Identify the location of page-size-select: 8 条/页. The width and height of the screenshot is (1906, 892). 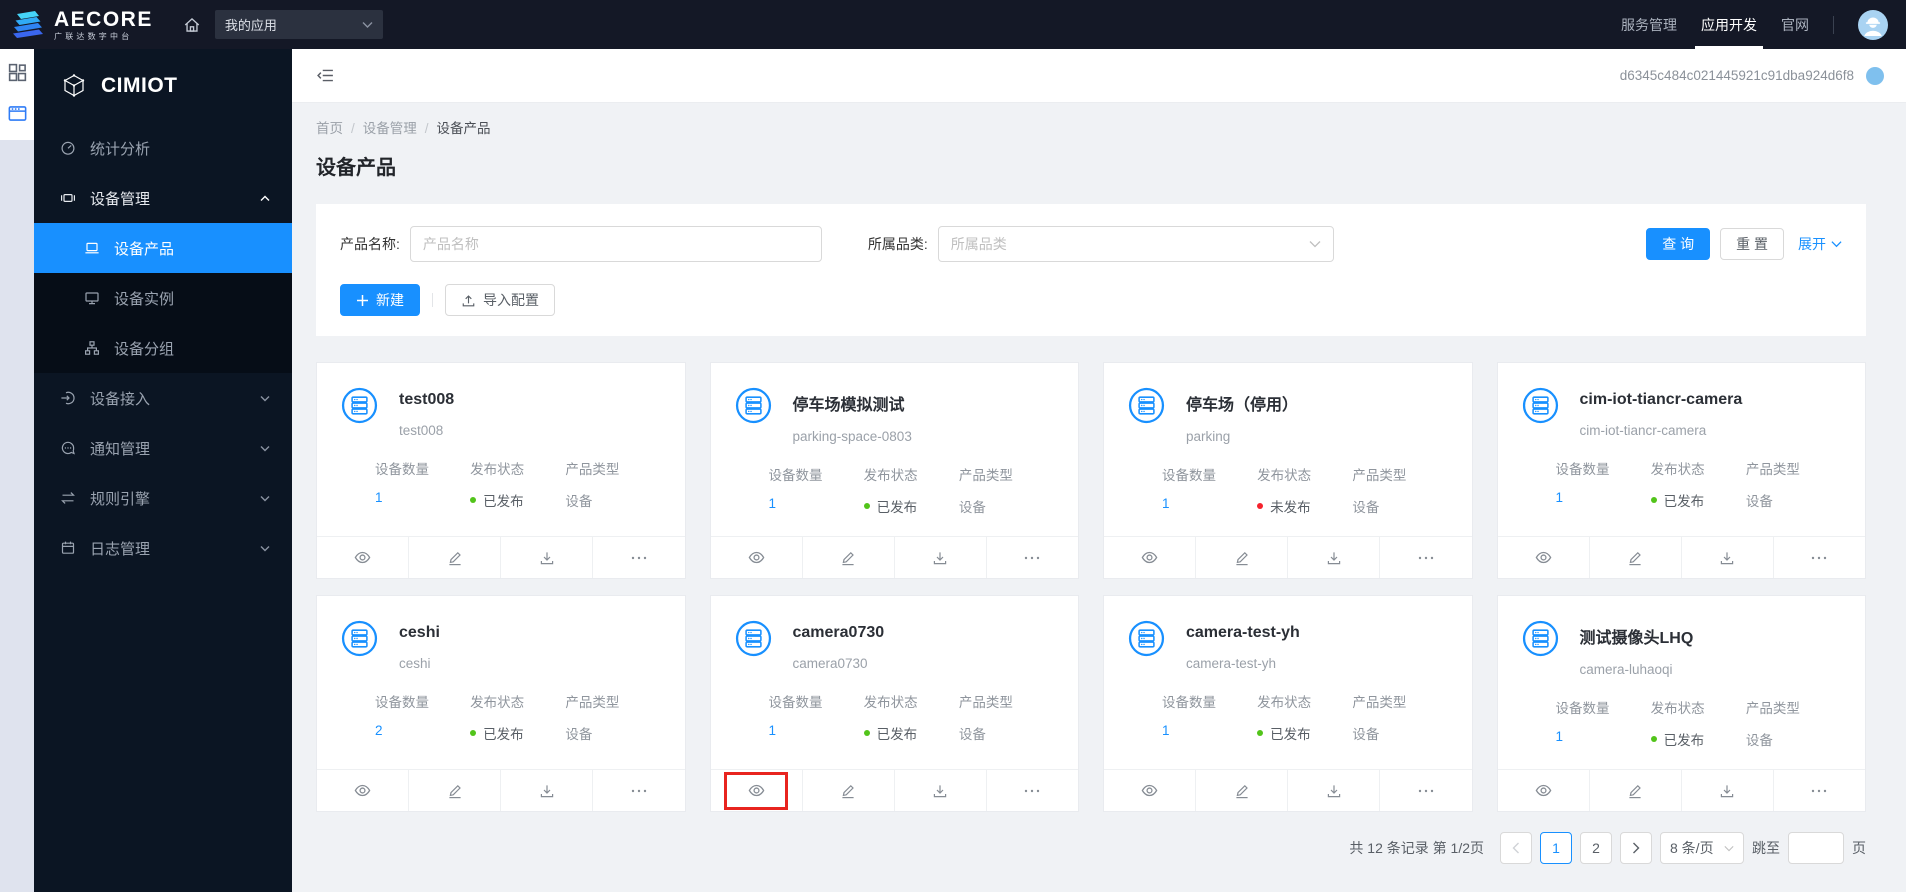
(1702, 848).